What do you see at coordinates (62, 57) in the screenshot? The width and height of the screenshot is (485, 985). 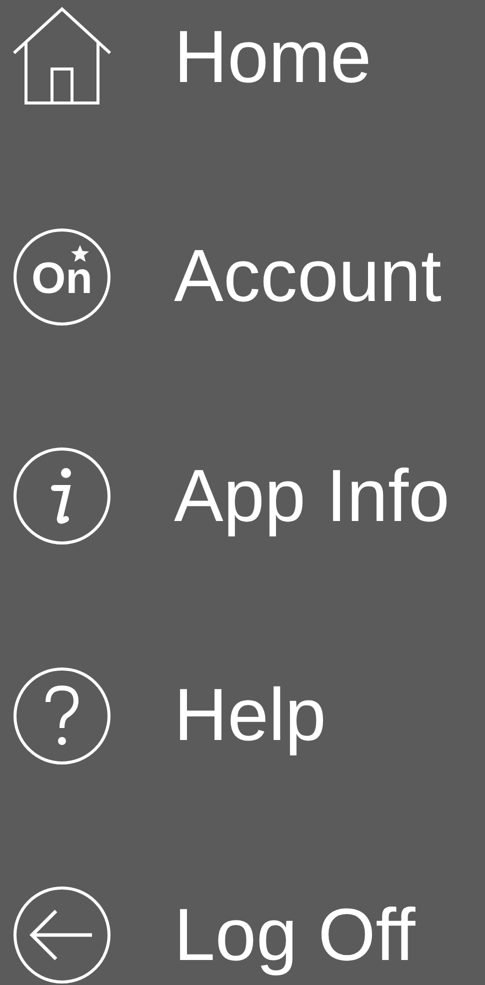 I see `home-icon` at bounding box center [62, 57].